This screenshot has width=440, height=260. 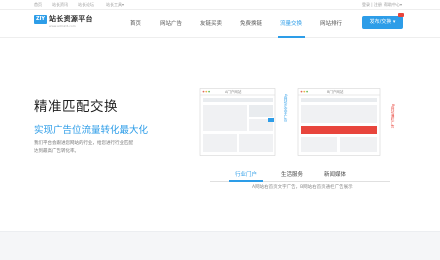 What do you see at coordinates (56, 151) in the screenshot?
I see `hero-description-line-2: 达到最高广告转化率。` at bounding box center [56, 151].